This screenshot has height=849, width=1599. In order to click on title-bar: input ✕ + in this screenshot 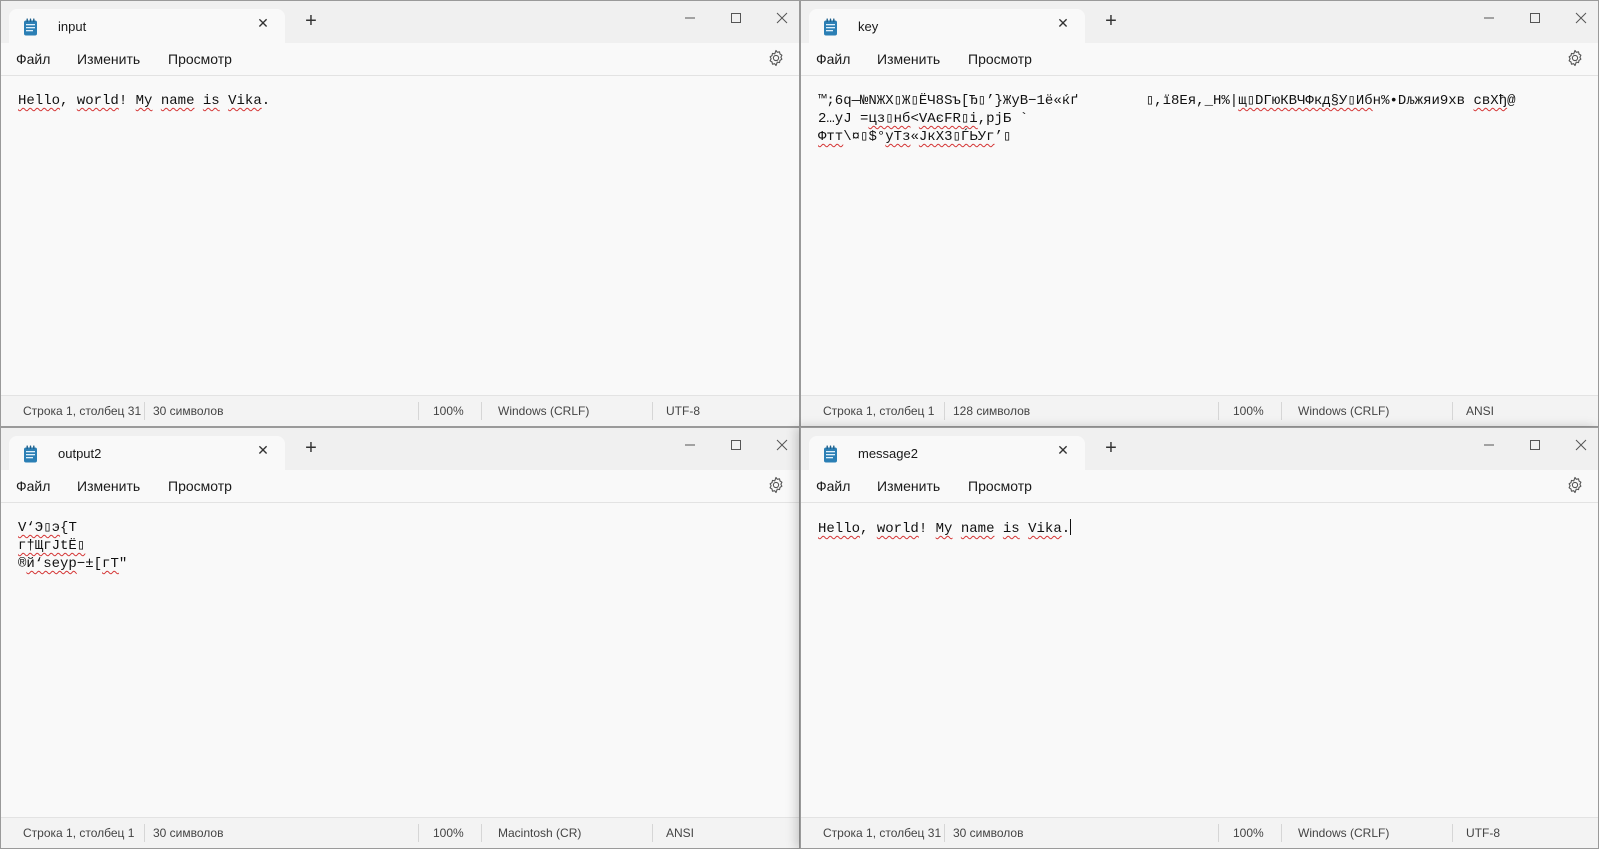, I will do `click(400, 22)`.